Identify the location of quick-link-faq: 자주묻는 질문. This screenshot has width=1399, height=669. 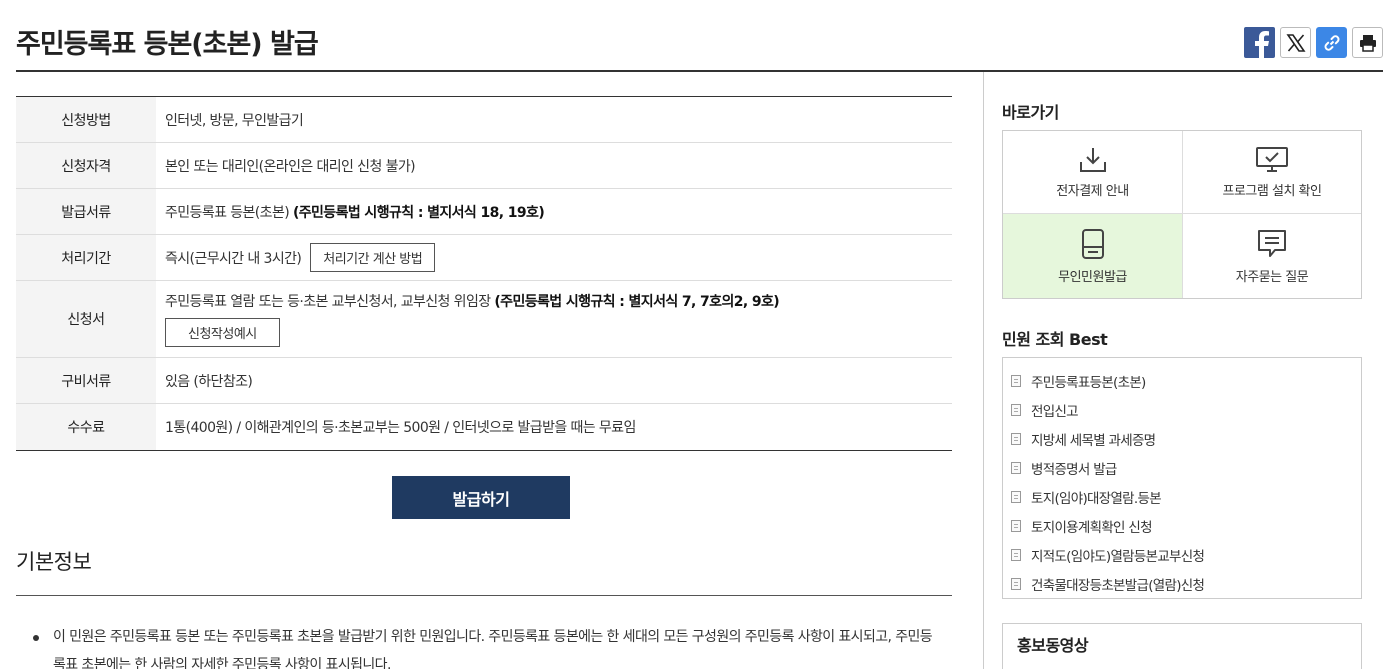
(1272, 256).